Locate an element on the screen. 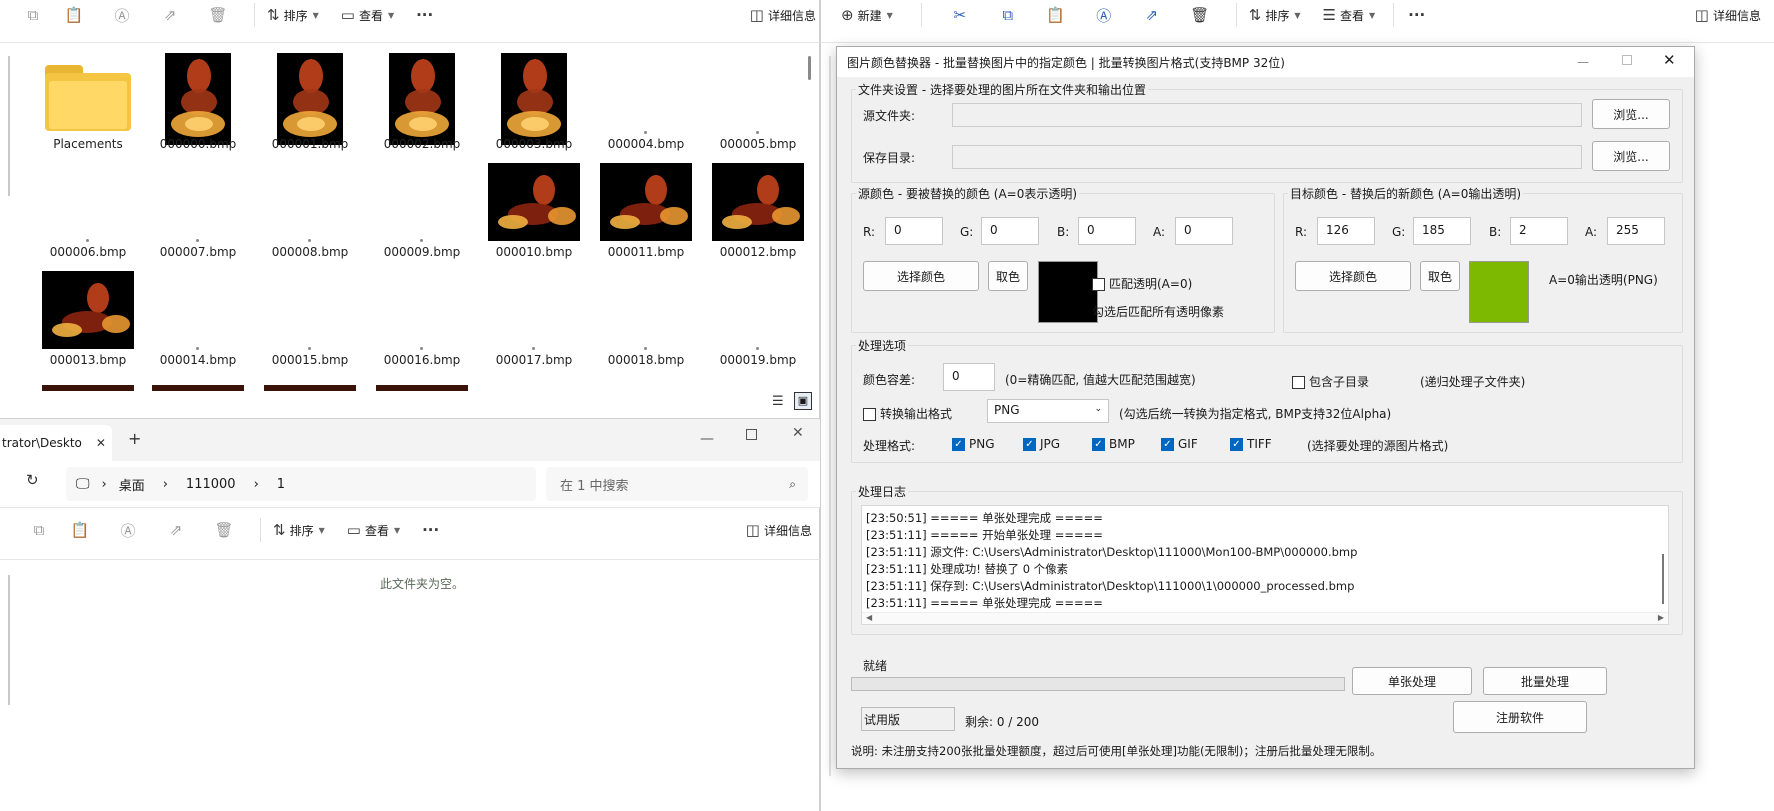 The height and width of the screenshot is (811, 1774). source-pick-color-button: 选择颜色 is located at coordinates (921, 276).